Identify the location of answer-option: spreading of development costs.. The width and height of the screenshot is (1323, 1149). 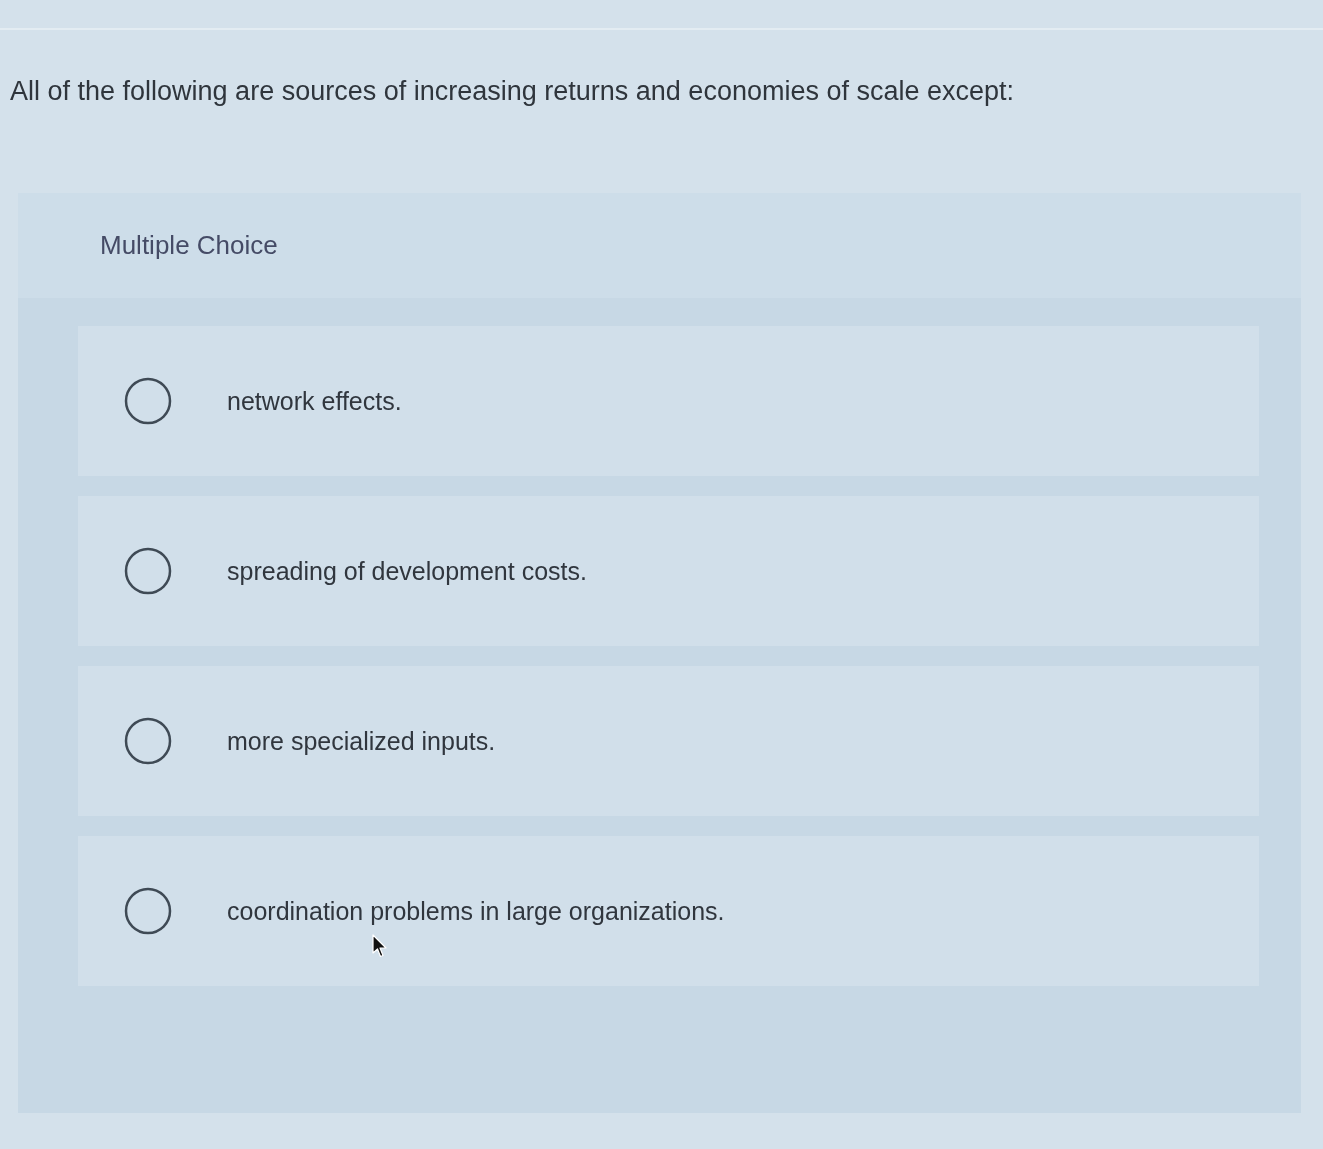
(668, 571).